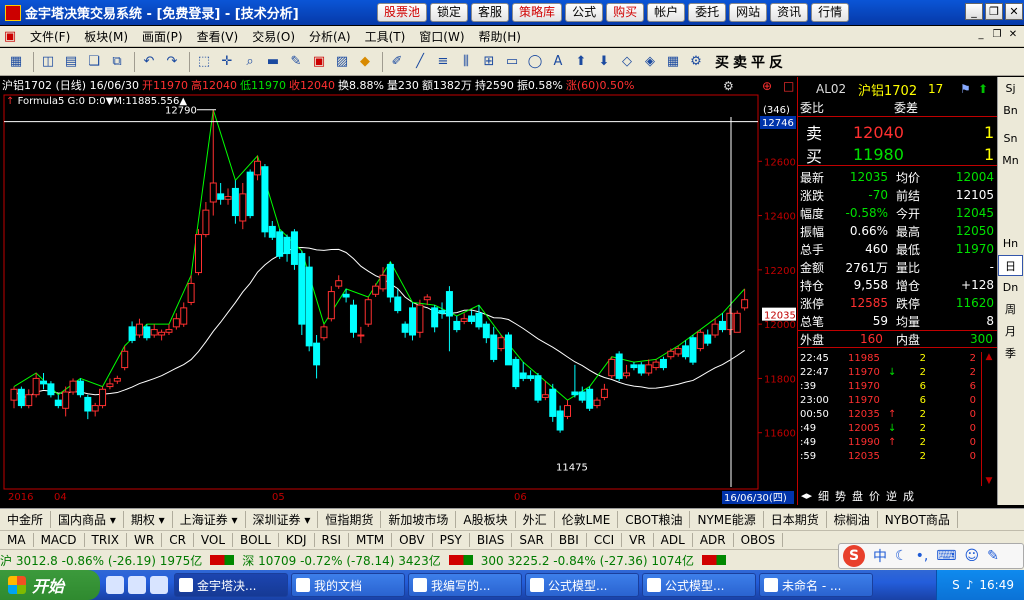 This screenshot has width=1024, height=600. What do you see at coordinates (751, 62) in the screenshot?
I see `trade-shortcuts: 买卖平反` at bounding box center [751, 62].